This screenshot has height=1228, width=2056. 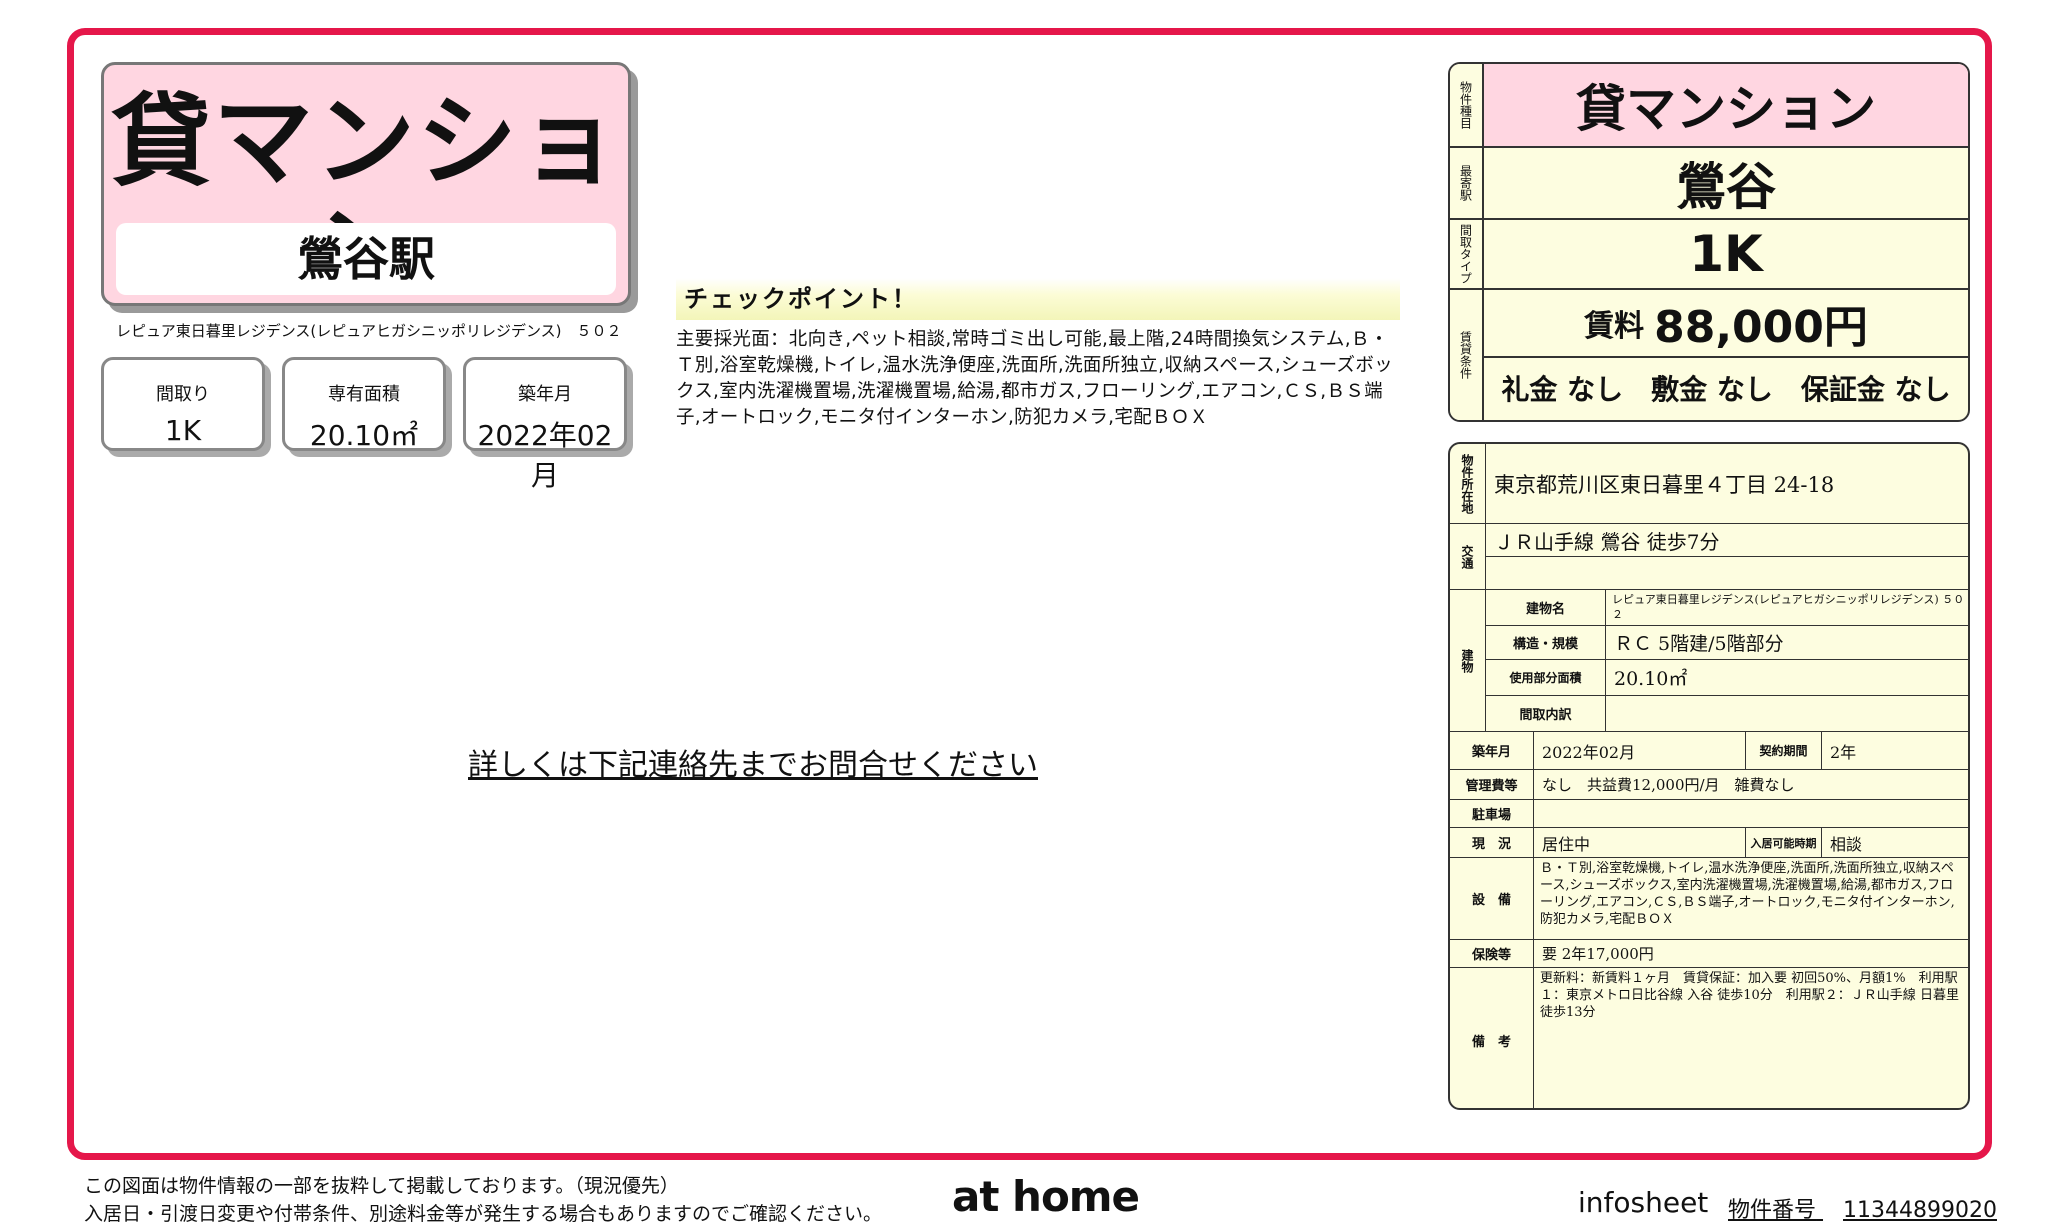 What do you see at coordinates (1787, 608) in the screenshot?
I see `bname-value: レピュア東日暮里レジデンス(レピュアヒガシニッポリレジデンス) ５０２` at bounding box center [1787, 608].